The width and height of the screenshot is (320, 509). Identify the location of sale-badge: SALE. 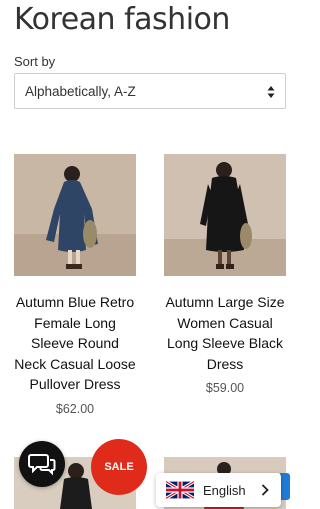
(119, 467).